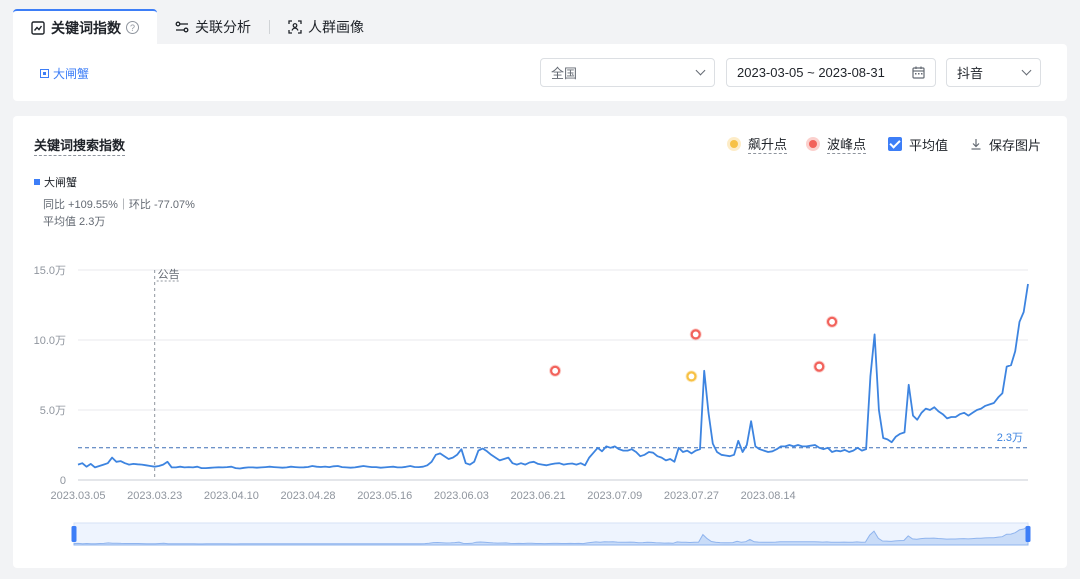 The height and width of the screenshot is (579, 1080). I want to click on x-tick-label: 2023.06.03, so click(461, 496).